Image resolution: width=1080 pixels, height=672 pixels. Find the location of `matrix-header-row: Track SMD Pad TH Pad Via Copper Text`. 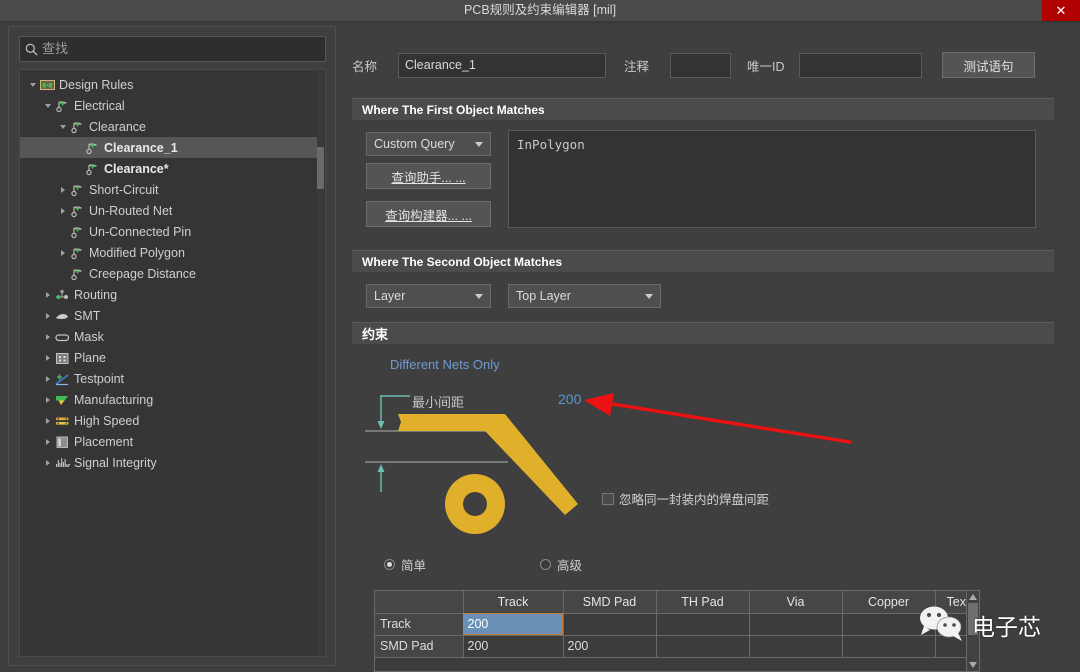

matrix-header-row: Track SMD Pad TH Pad Via Copper Text is located at coordinates (677, 602).